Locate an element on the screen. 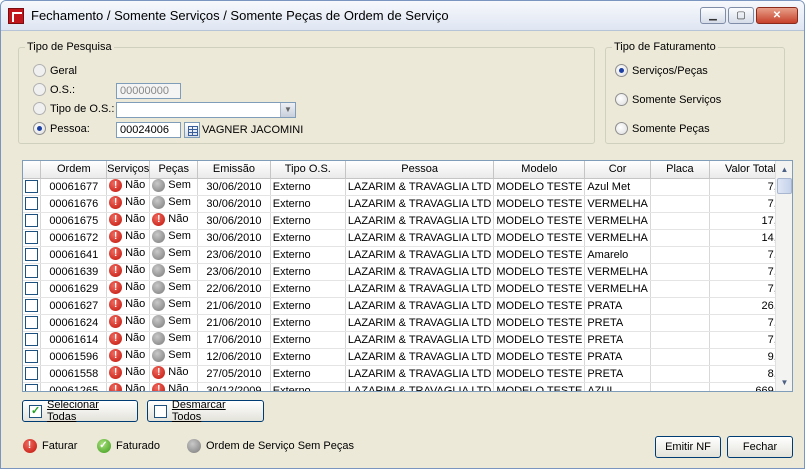 This screenshot has width=805, height=469. radio-geral-circle is located at coordinates (39, 70).